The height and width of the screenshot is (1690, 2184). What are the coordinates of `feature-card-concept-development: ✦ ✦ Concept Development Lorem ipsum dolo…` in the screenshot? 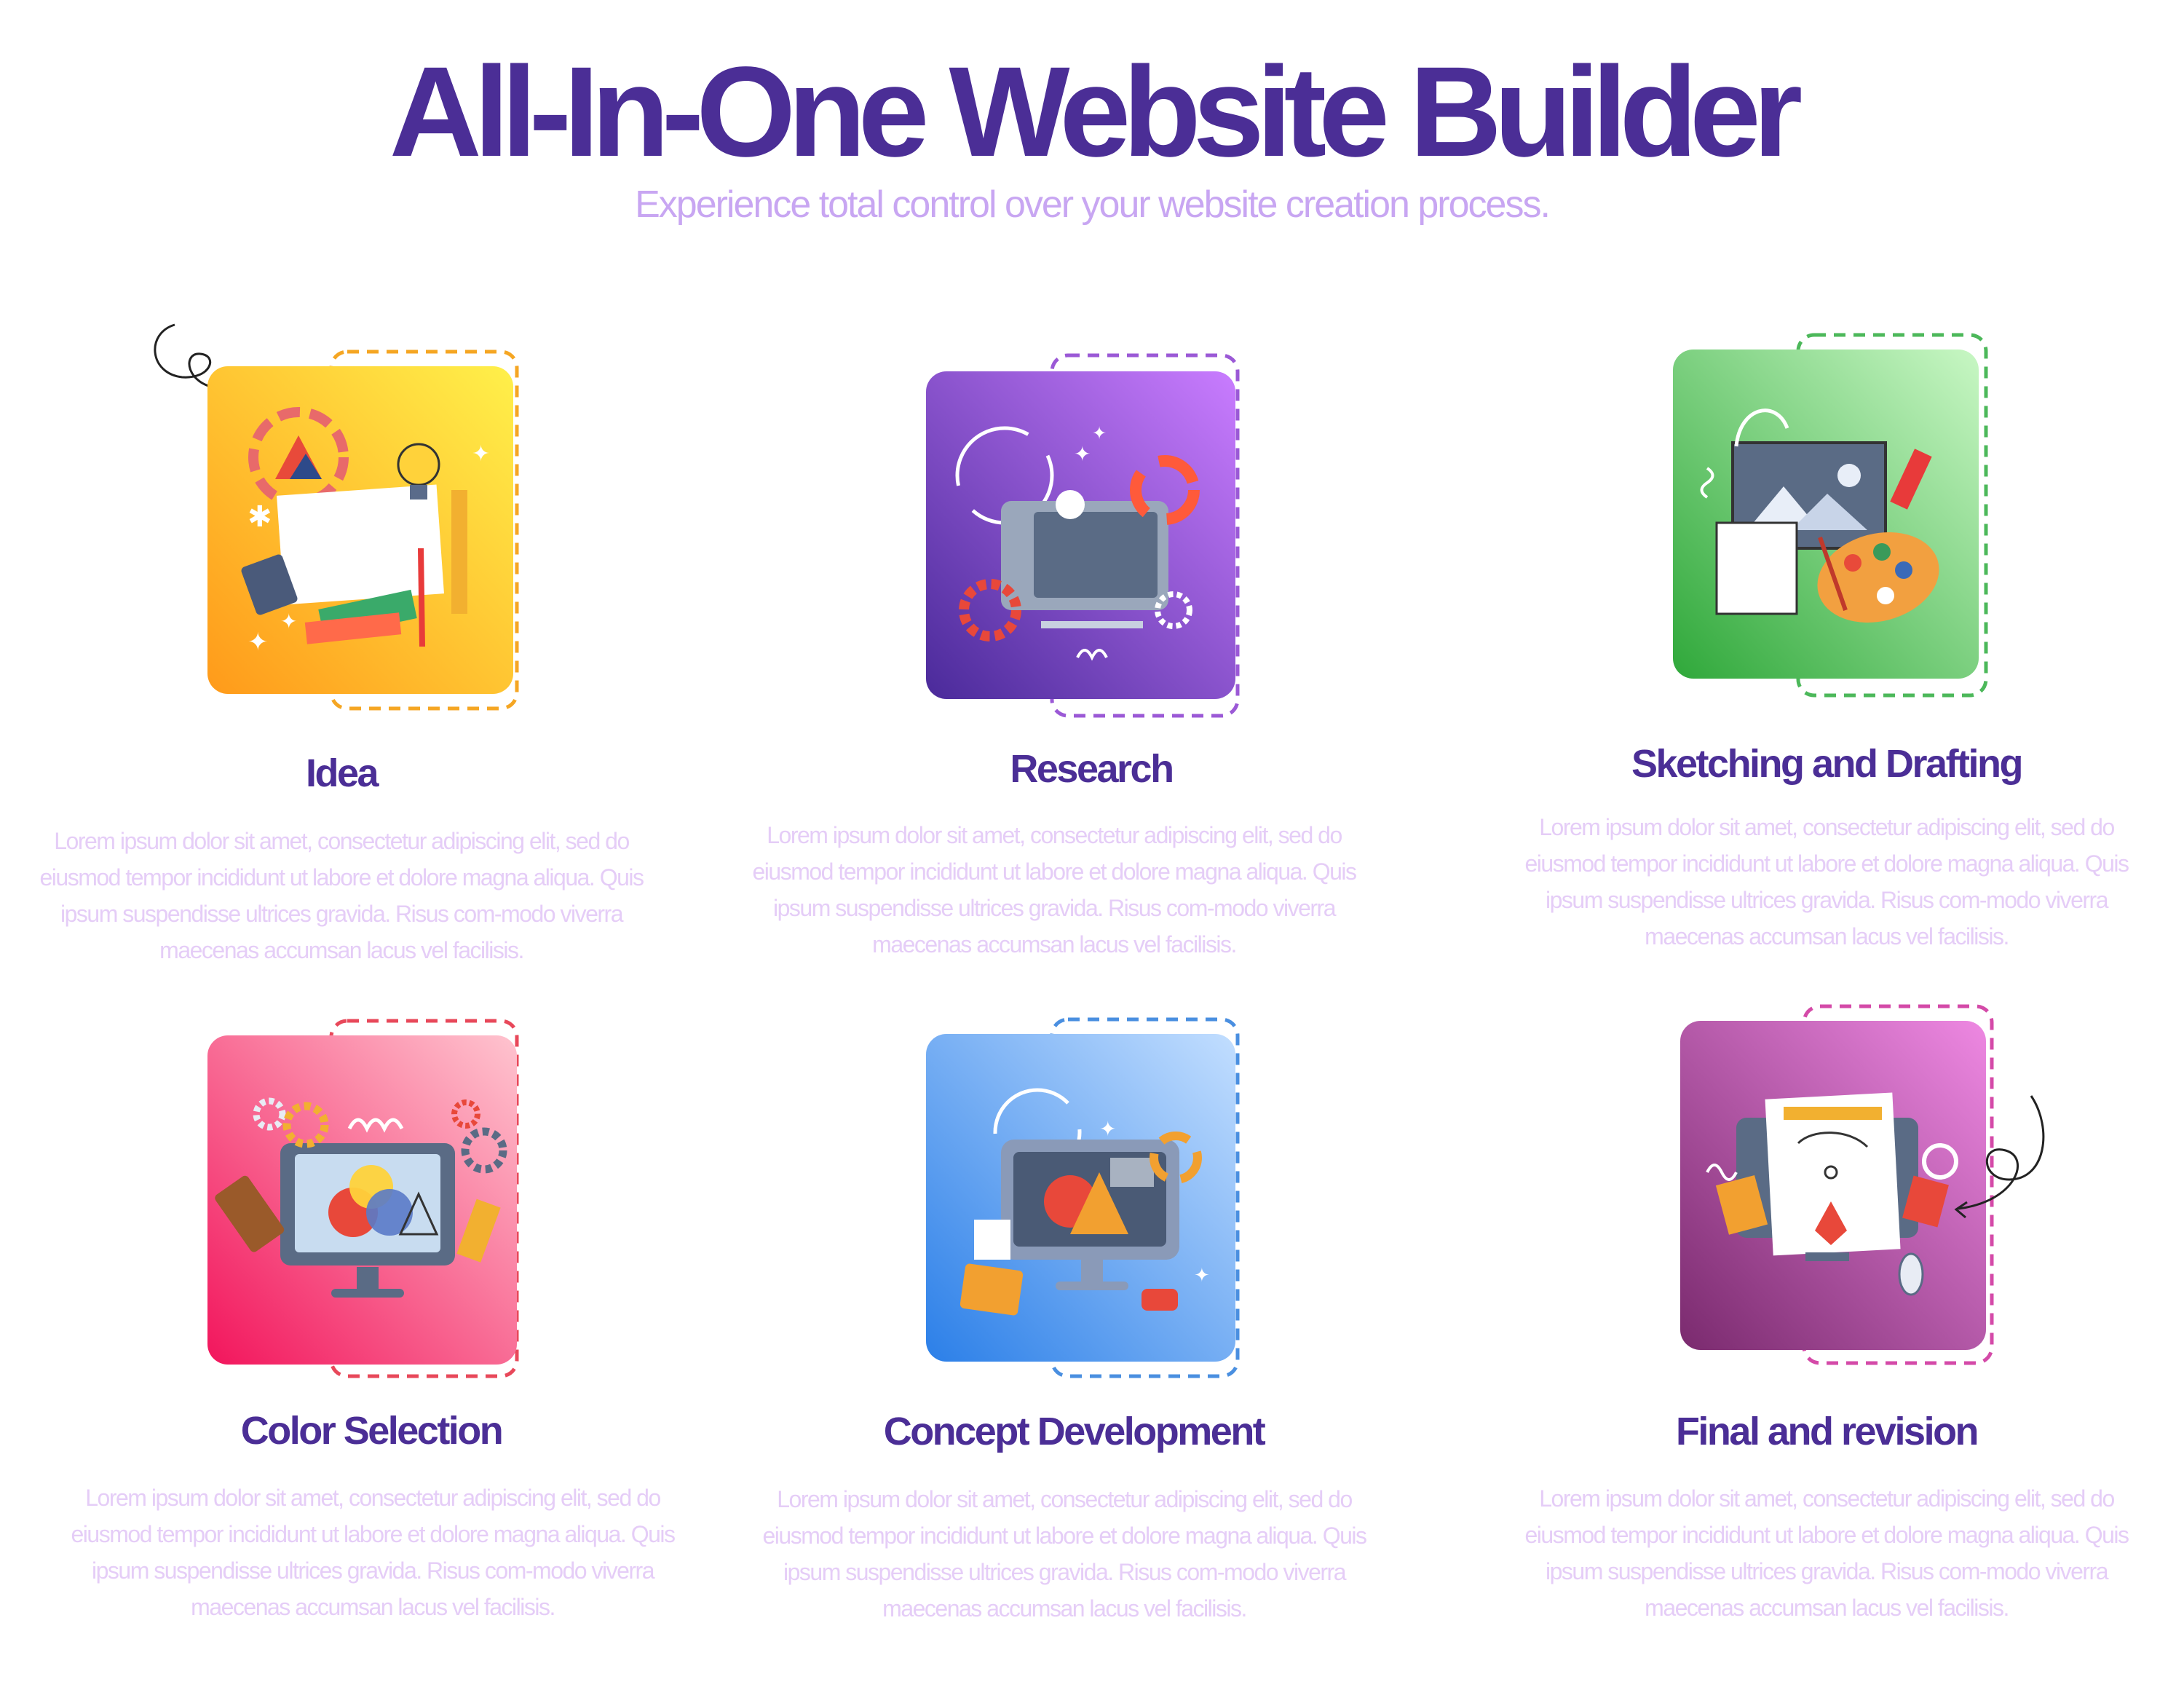 It's located at (1092, 1311).